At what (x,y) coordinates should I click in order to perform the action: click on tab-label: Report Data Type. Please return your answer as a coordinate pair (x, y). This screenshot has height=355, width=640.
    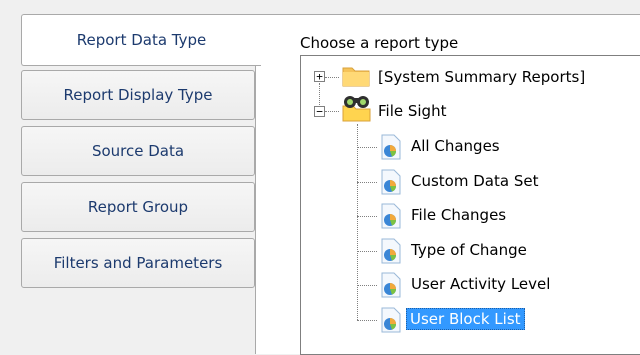
    Looking at the image, I should click on (141, 40).